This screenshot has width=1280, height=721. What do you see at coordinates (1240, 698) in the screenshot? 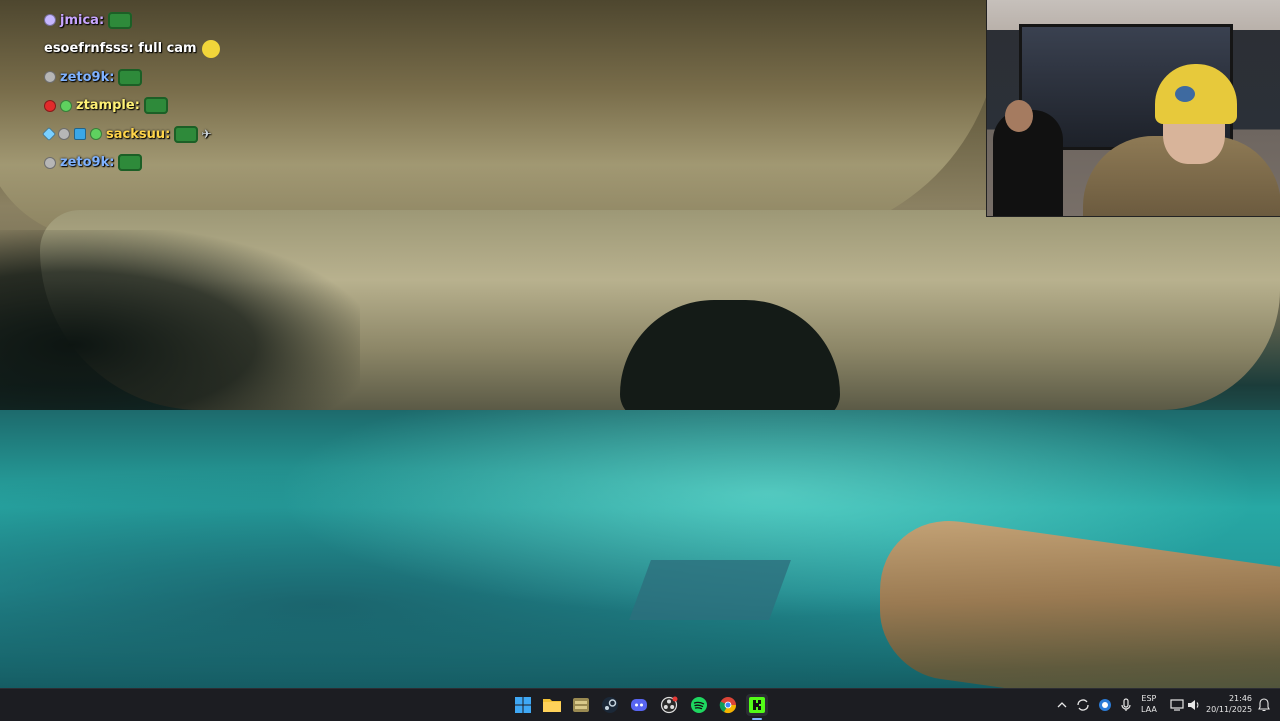
I see `clock-time: 21:46` at bounding box center [1240, 698].